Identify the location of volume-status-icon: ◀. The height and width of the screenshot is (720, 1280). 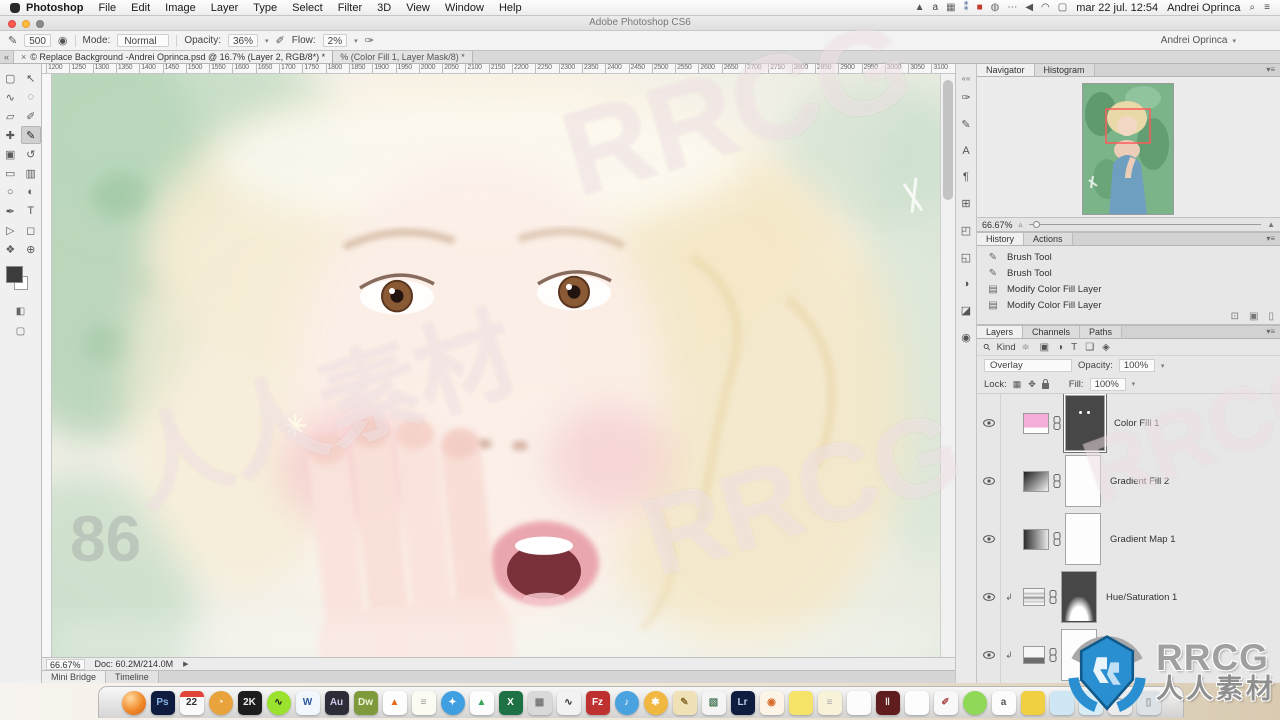
(1029, 7).